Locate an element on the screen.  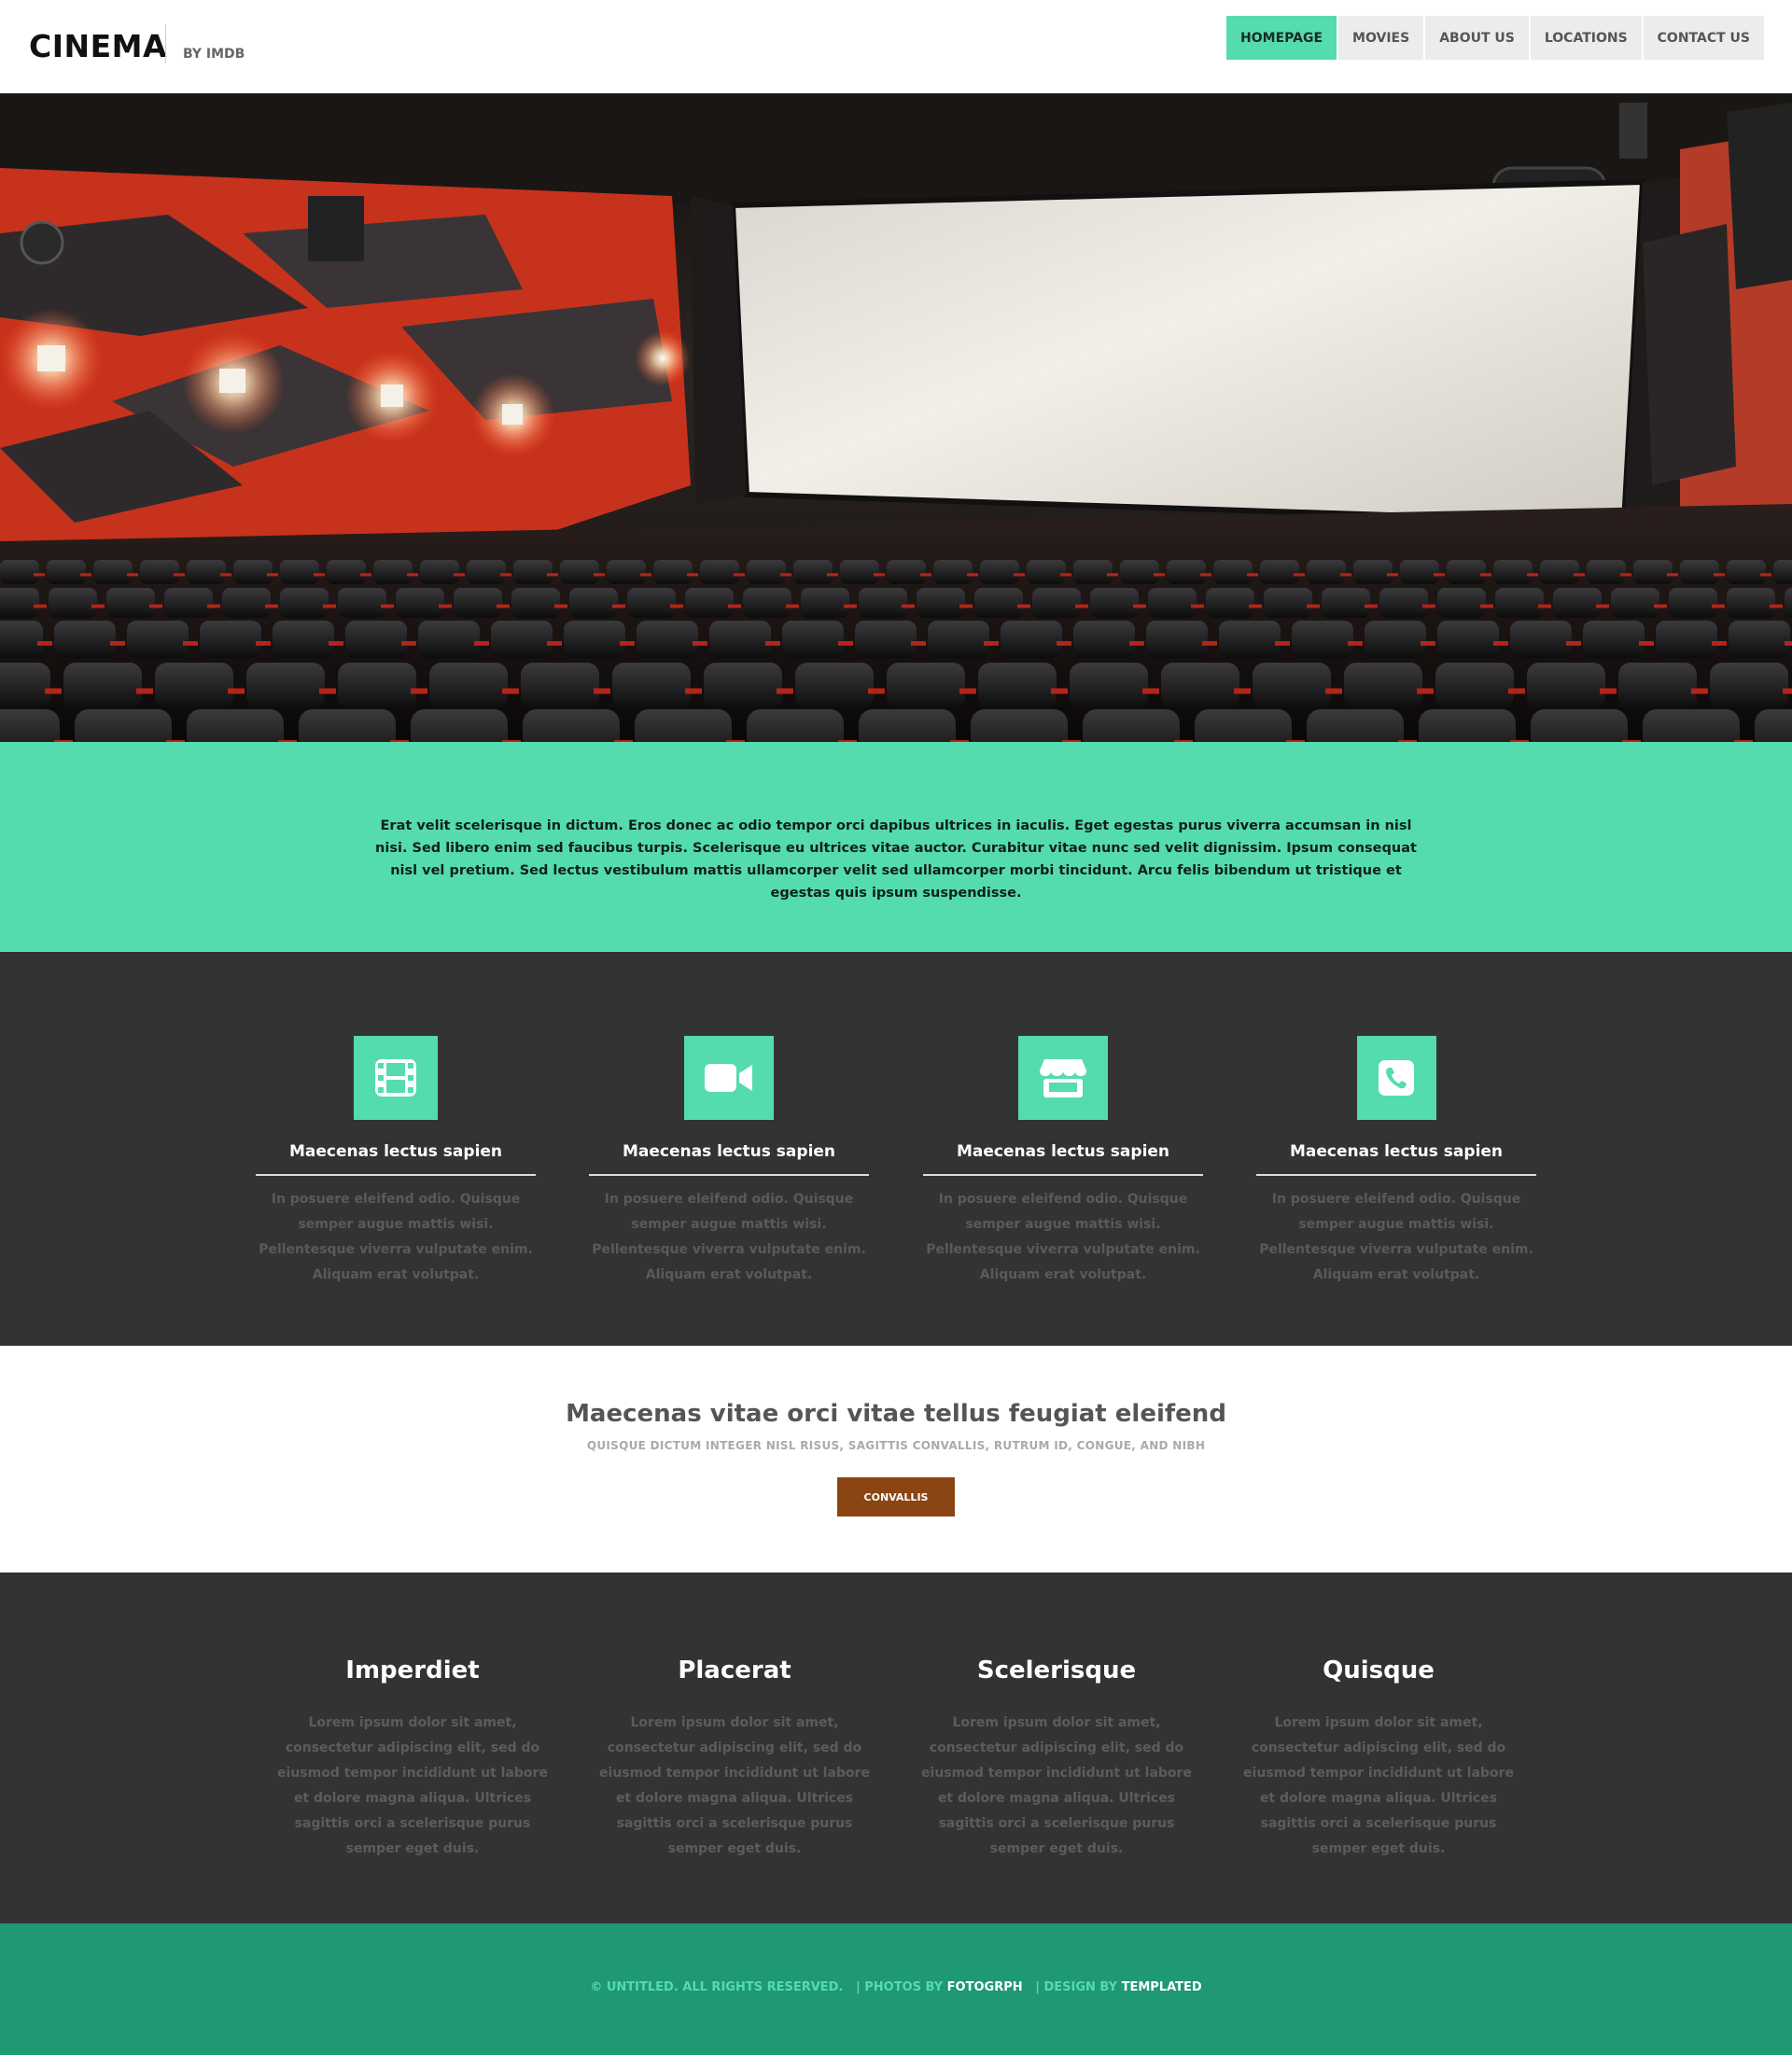
photos-prefix: | PHOTOS BY is located at coordinates (899, 1987).